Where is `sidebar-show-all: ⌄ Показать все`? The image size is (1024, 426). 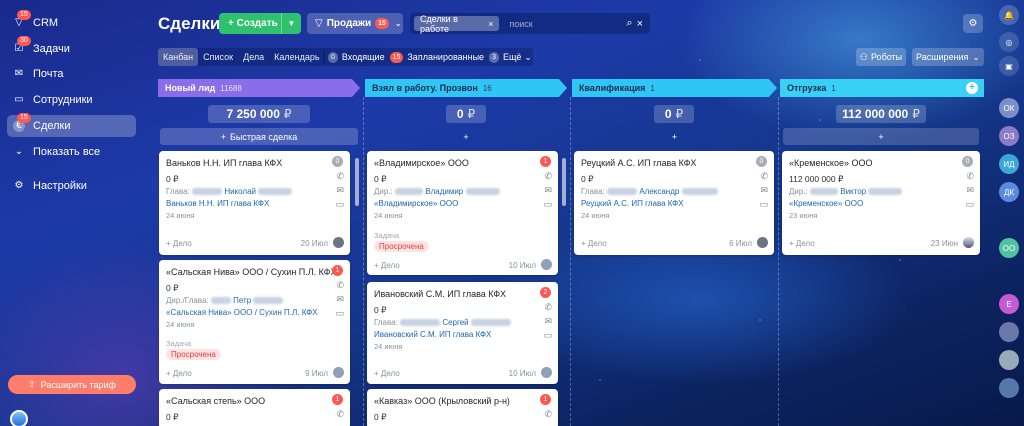 sidebar-show-all: ⌄ Показать все is located at coordinates (71, 152).